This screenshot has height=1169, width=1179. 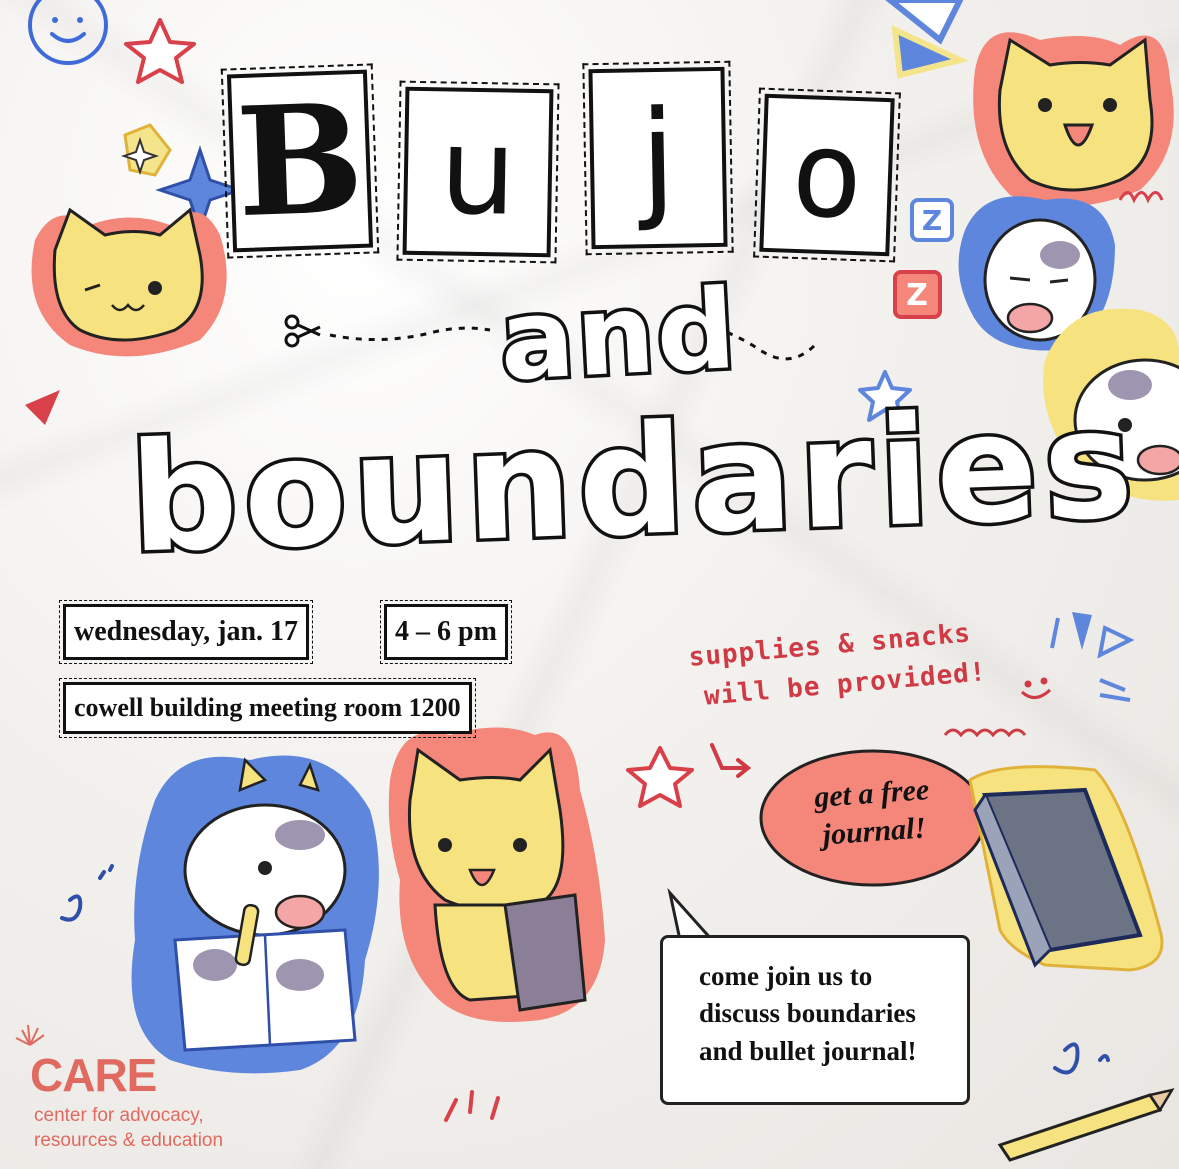 What do you see at coordinates (93, 1075) in the screenshot?
I see `care-logo: CARE` at bounding box center [93, 1075].